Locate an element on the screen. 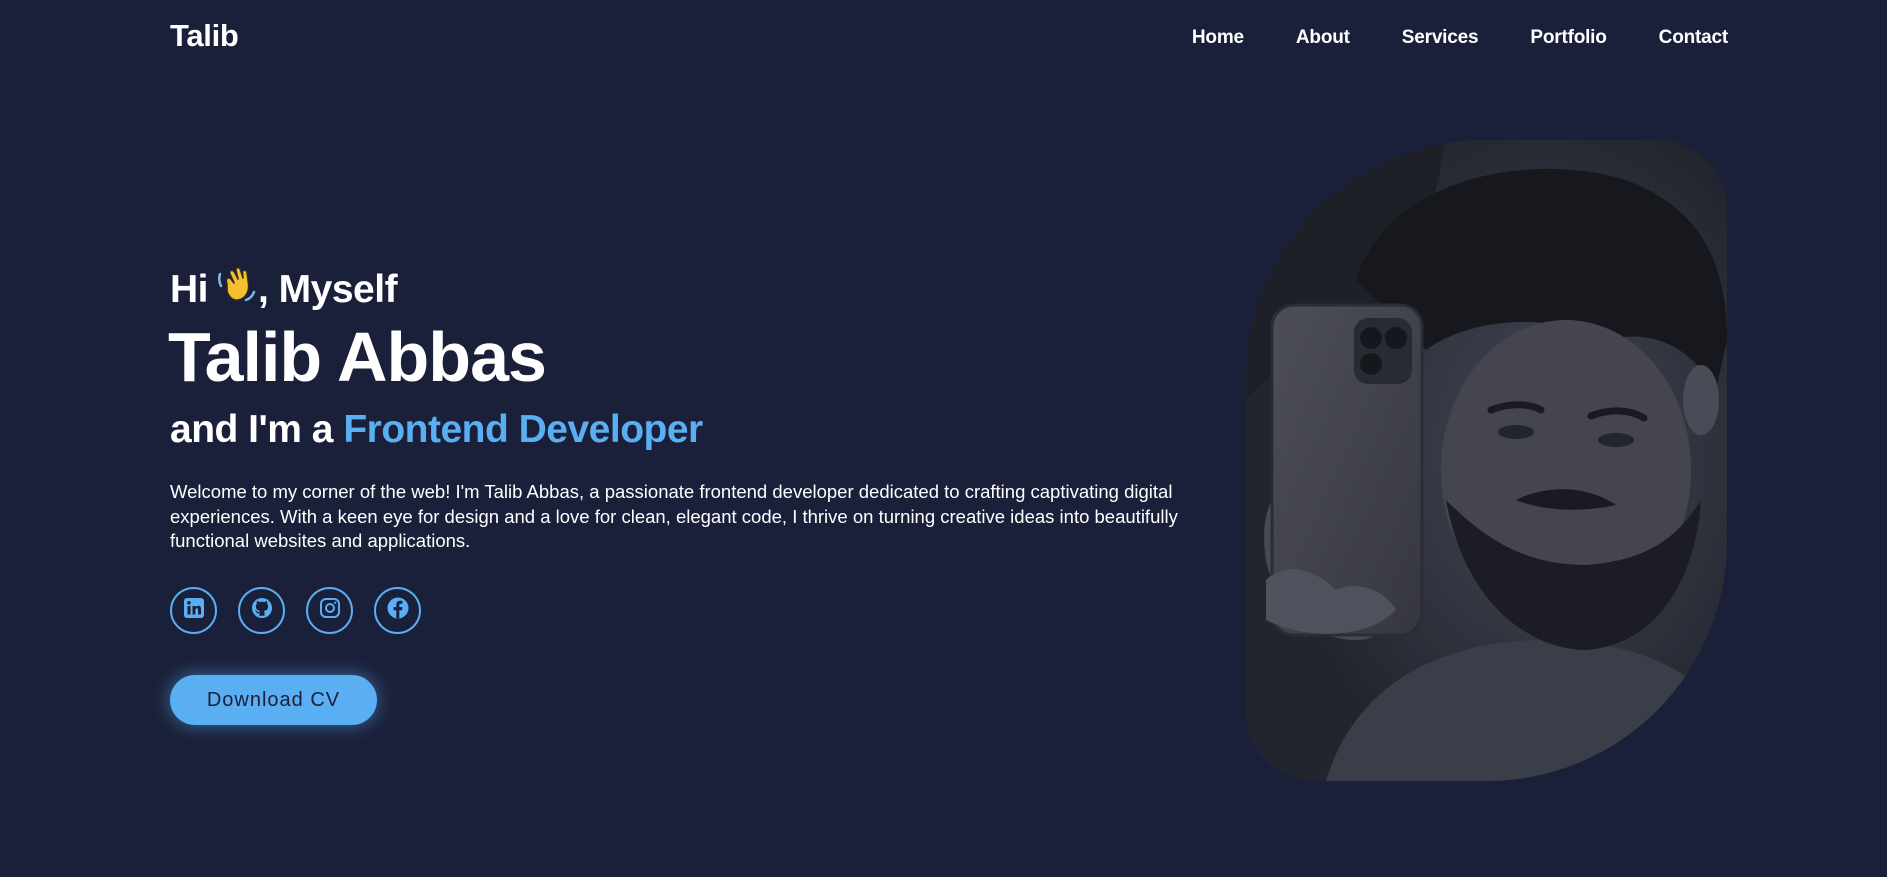  github-icon is located at coordinates (262, 610).